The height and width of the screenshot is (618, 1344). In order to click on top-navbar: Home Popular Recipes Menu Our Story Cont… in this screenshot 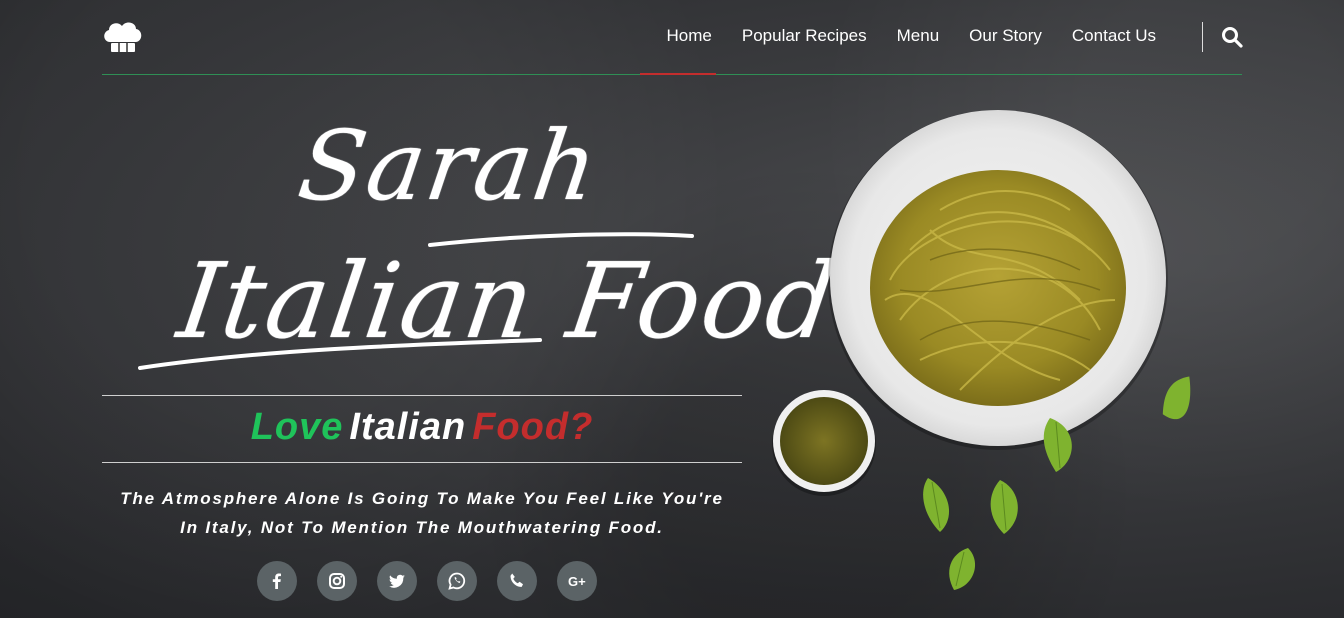, I will do `click(672, 37)`.